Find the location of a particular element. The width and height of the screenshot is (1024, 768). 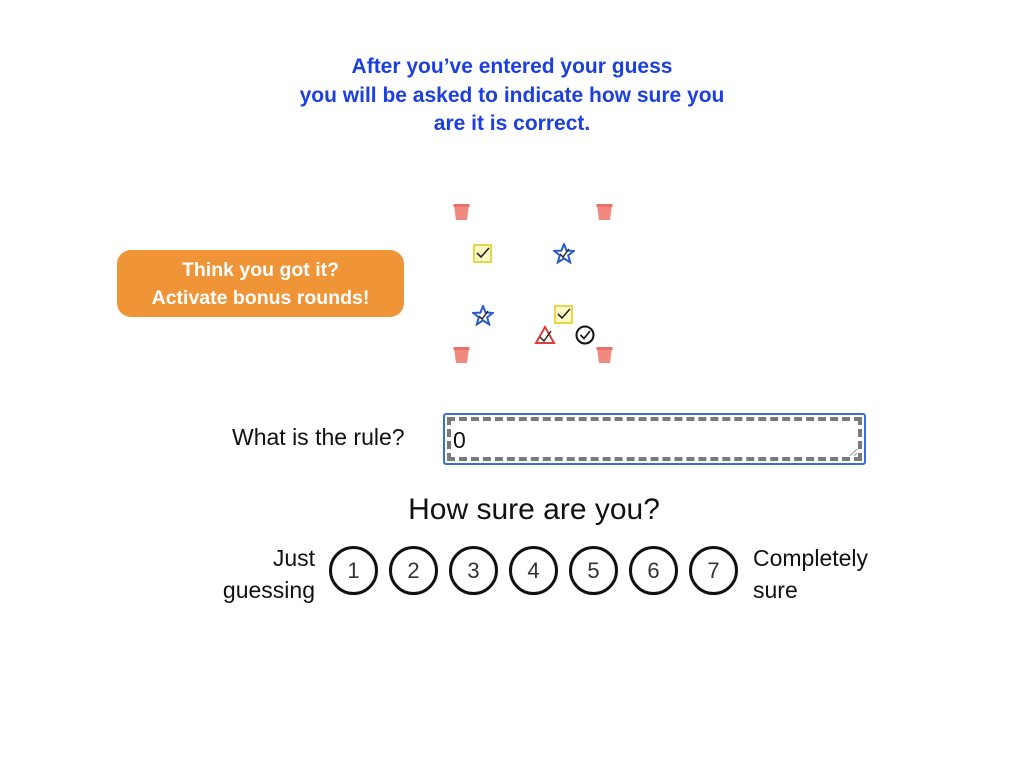

rule-input-dashed-border is located at coordinates (654, 439).